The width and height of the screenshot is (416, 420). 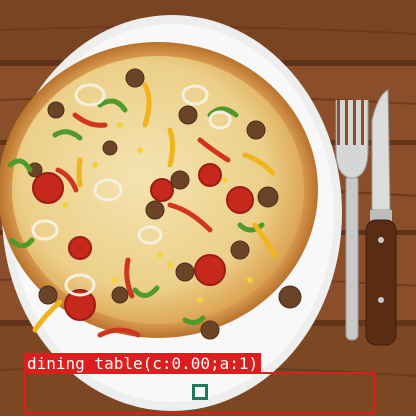 What do you see at coordinates (200, 392) in the screenshot?
I see `green-square-marker` at bounding box center [200, 392].